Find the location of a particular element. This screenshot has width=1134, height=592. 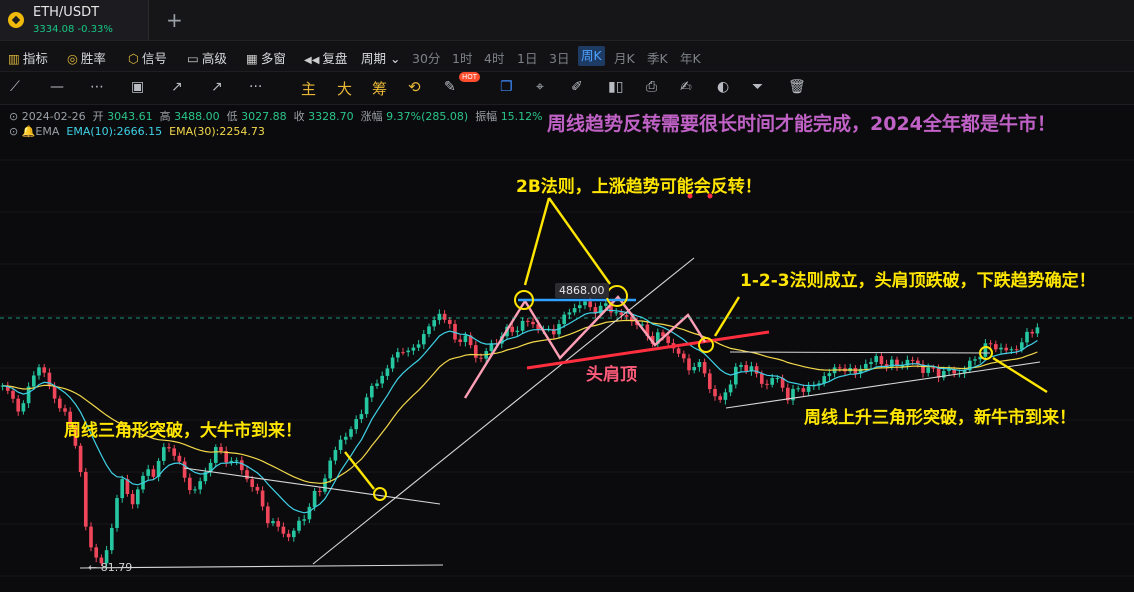

triangle2-lower-line is located at coordinates (883, 385).